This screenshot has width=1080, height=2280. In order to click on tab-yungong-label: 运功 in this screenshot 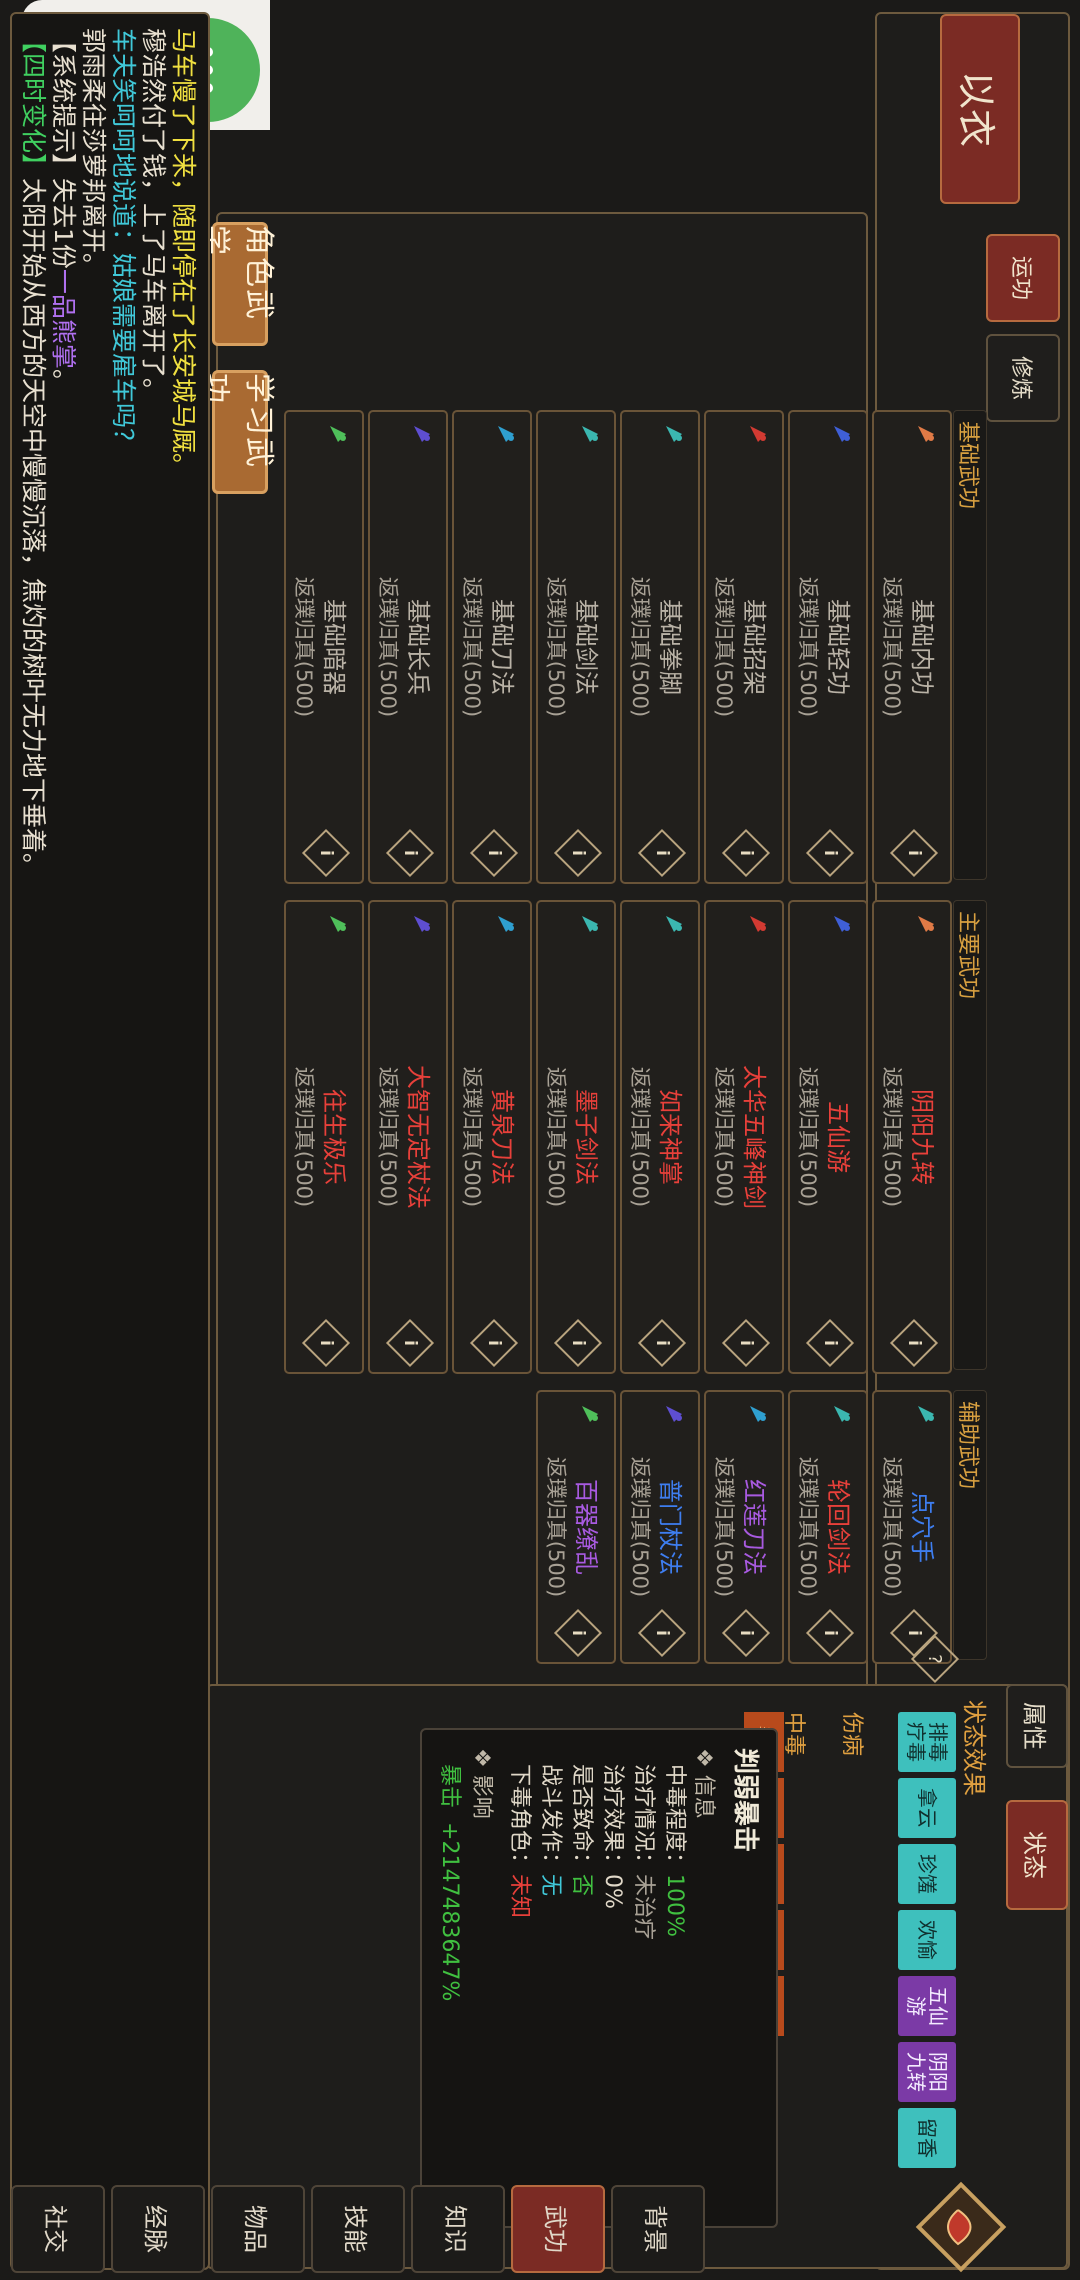, I will do `click(1020, 277)`.